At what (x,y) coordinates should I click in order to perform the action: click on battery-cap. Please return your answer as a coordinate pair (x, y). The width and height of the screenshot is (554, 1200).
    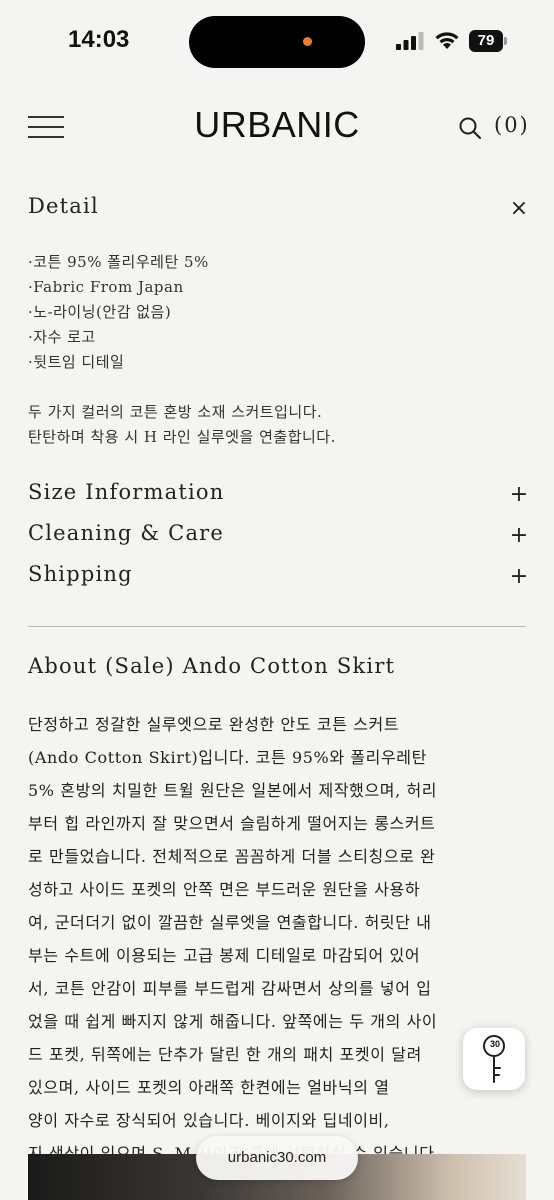
    Looking at the image, I should click on (505, 41).